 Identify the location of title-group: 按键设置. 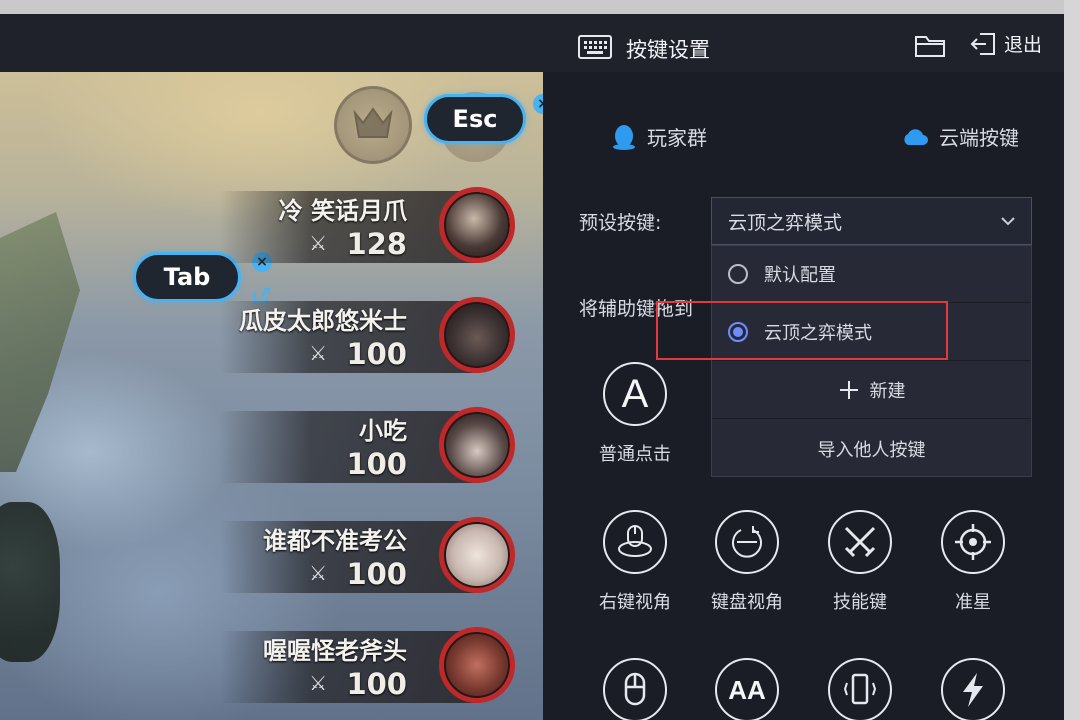
(644, 49).